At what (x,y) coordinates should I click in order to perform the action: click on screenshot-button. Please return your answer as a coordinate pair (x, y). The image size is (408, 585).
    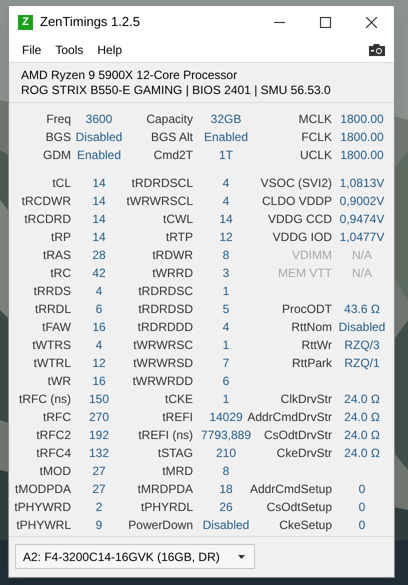
    Looking at the image, I should click on (377, 50).